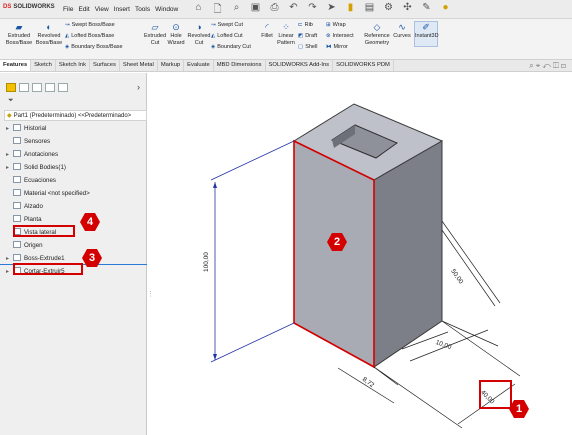 The image size is (572, 435). I want to click on tree-item-sensores: Sensores, so click(28, 141).